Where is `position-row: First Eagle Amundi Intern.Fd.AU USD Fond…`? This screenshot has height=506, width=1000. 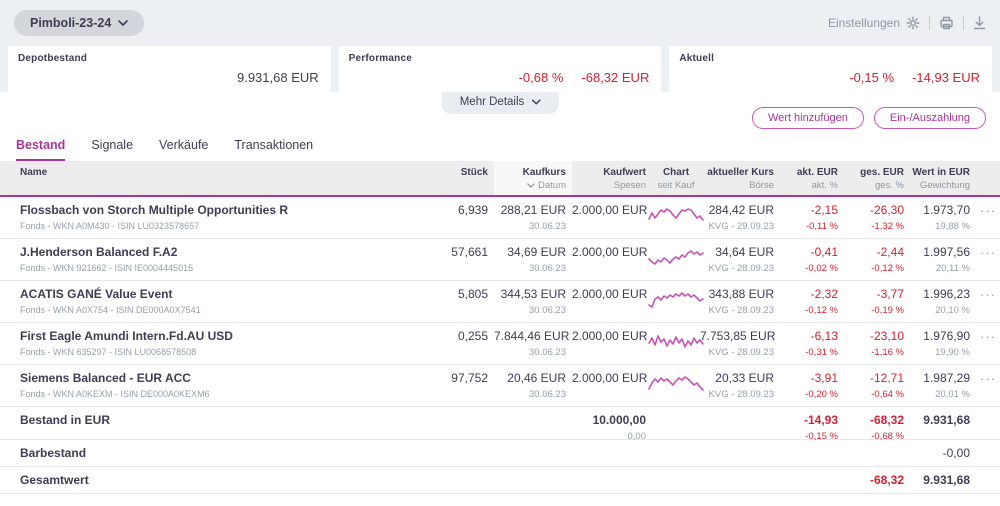 position-row: First Eagle Amundi Intern.Fd.AU USD Fond… is located at coordinates (500, 344).